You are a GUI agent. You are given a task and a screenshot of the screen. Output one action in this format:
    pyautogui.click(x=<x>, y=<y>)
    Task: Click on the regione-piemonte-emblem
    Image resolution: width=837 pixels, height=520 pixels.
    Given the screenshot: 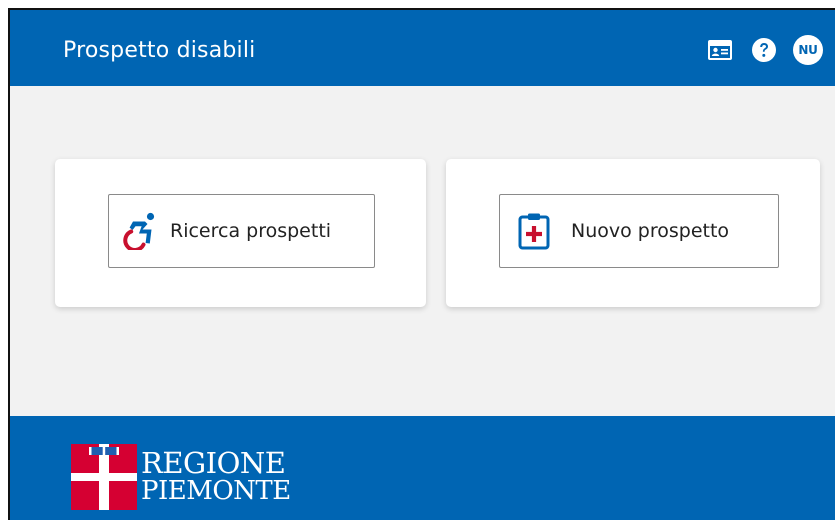 What is the action you would take?
    pyautogui.click(x=104, y=477)
    